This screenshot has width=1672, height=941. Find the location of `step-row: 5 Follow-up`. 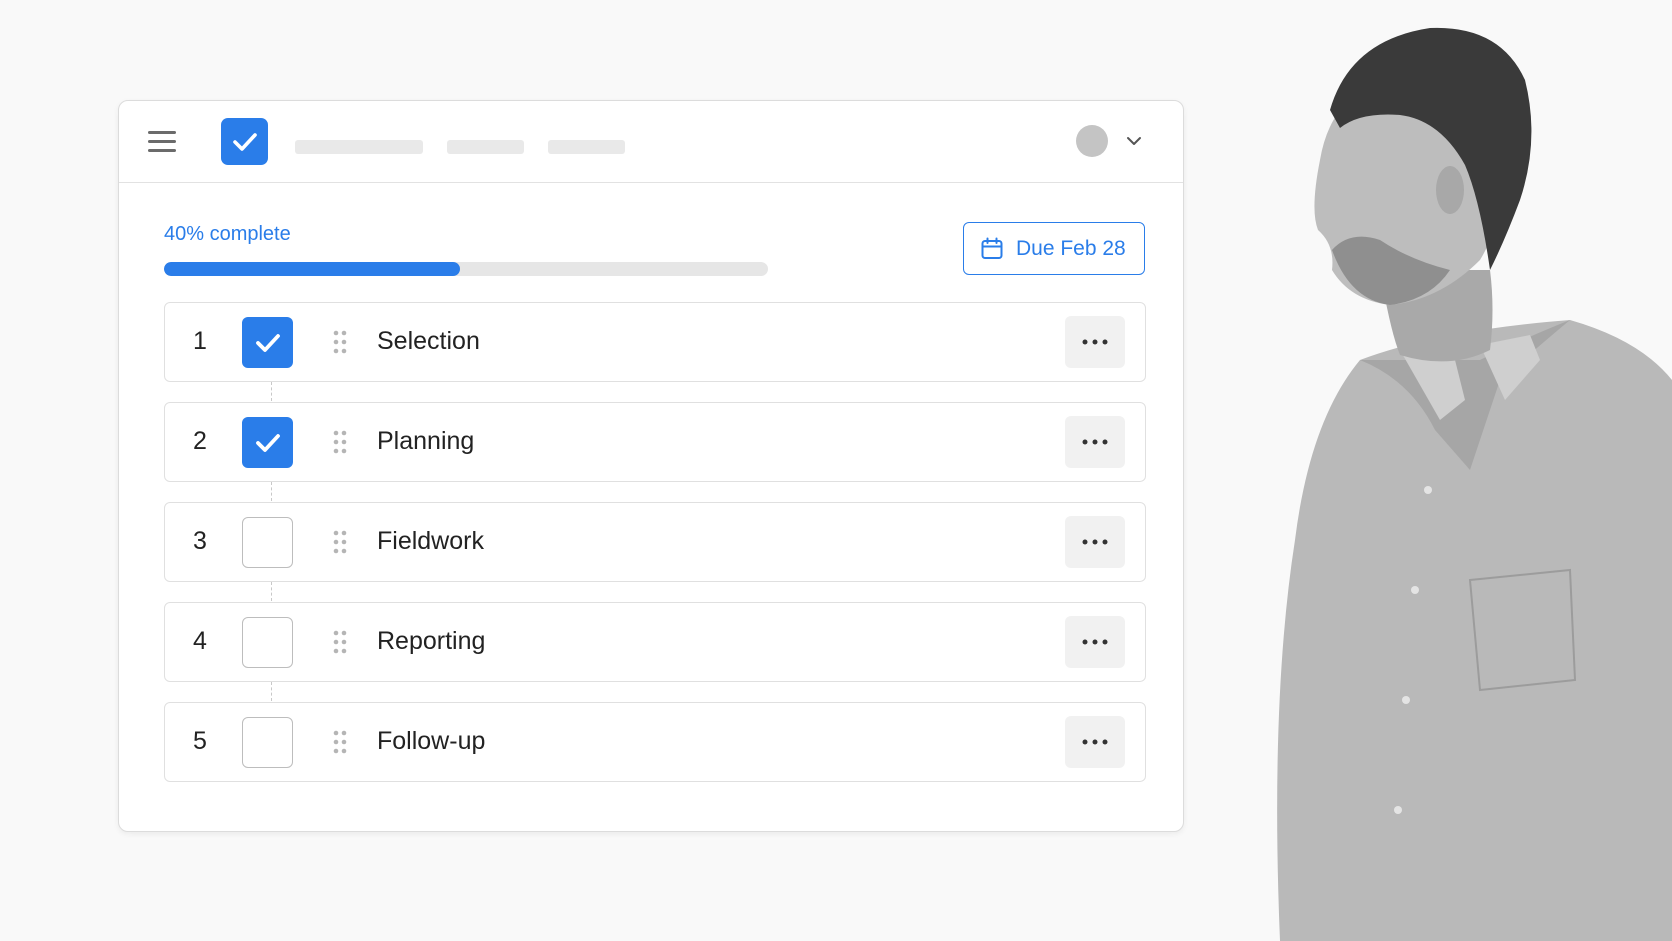

step-row: 5 Follow-up is located at coordinates (655, 742).